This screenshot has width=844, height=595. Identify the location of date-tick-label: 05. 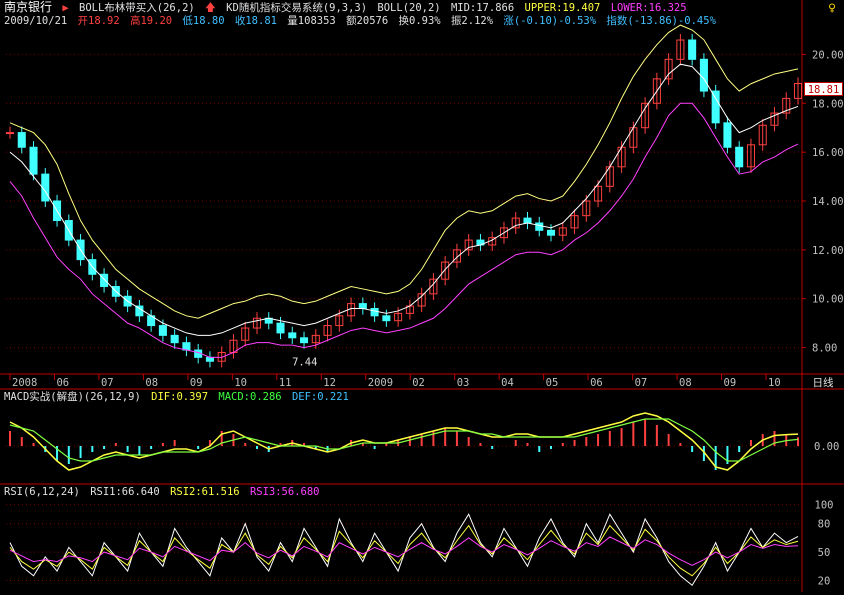
(552, 383).